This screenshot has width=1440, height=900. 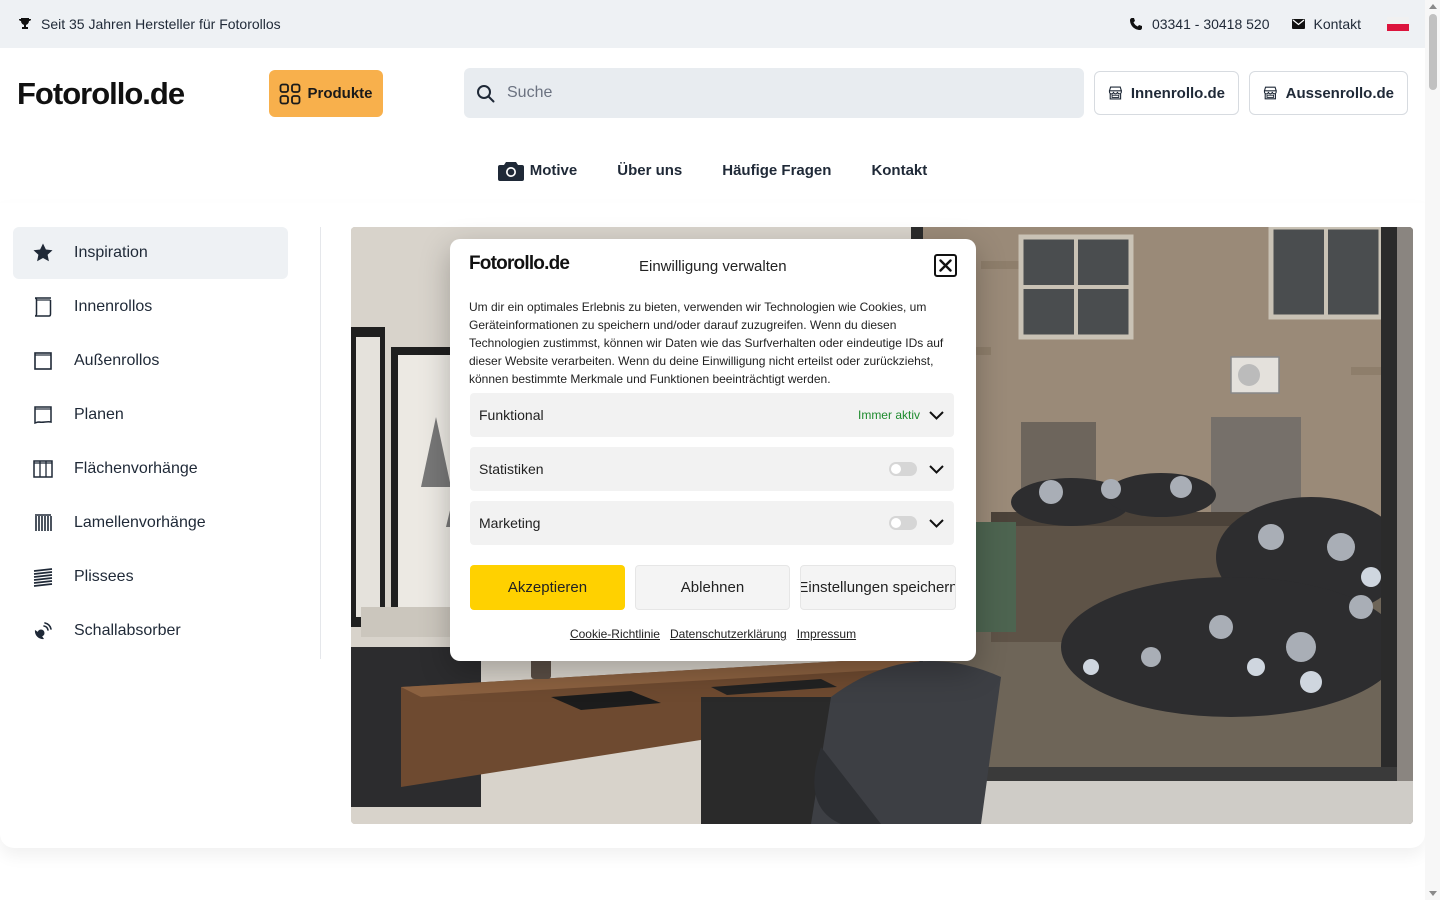 What do you see at coordinates (150, 577) in the screenshot?
I see `sidebar-item-plissees: Plissees` at bounding box center [150, 577].